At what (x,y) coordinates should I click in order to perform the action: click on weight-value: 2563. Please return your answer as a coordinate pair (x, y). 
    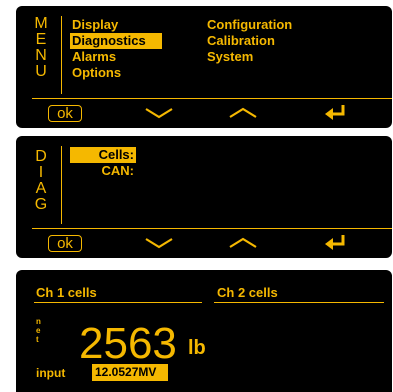
    Looking at the image, I should click on (128, 343).